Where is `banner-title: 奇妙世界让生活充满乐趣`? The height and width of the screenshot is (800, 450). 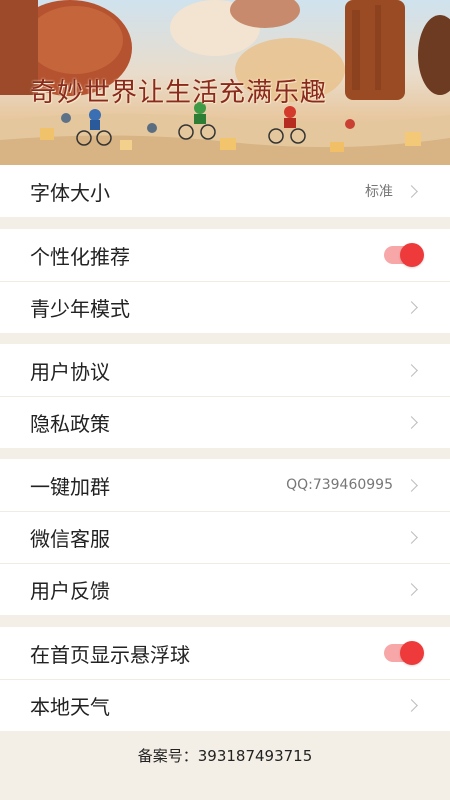
banner-title: 奇妙世界让生活充满乐趣 is located at coordinates (179, 93).